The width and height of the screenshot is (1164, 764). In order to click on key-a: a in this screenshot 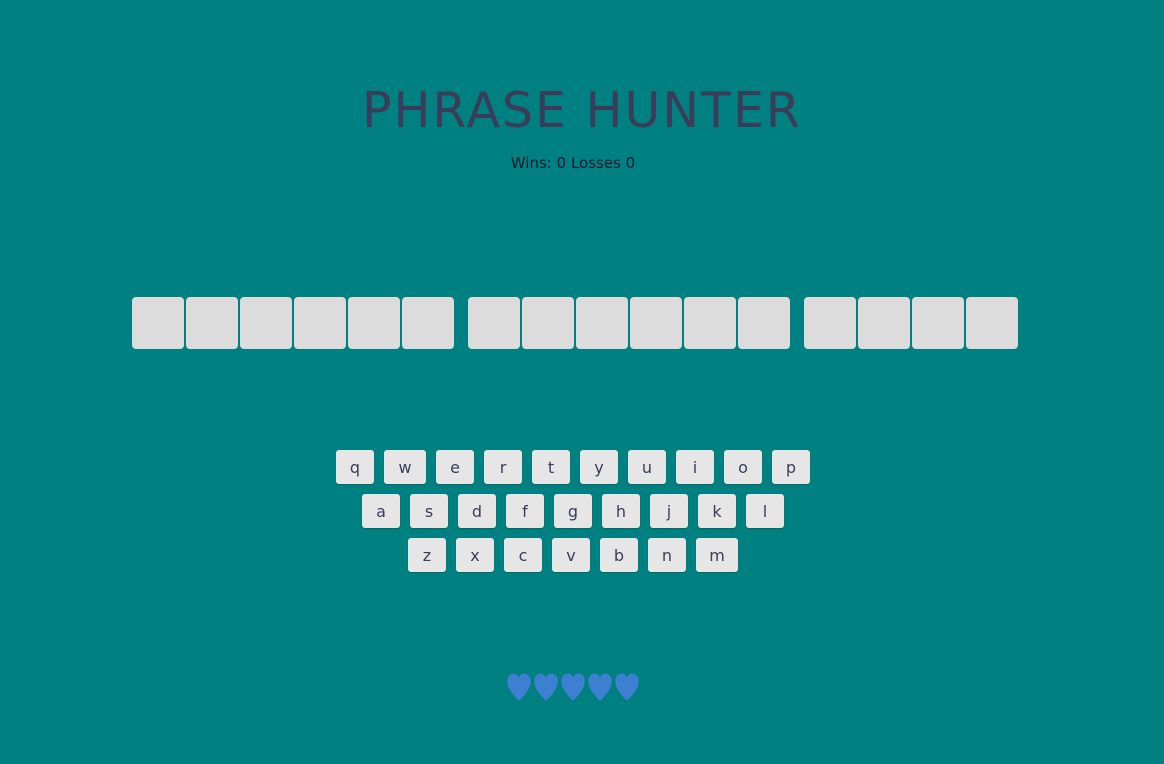, I will do `click(381, 511)`.